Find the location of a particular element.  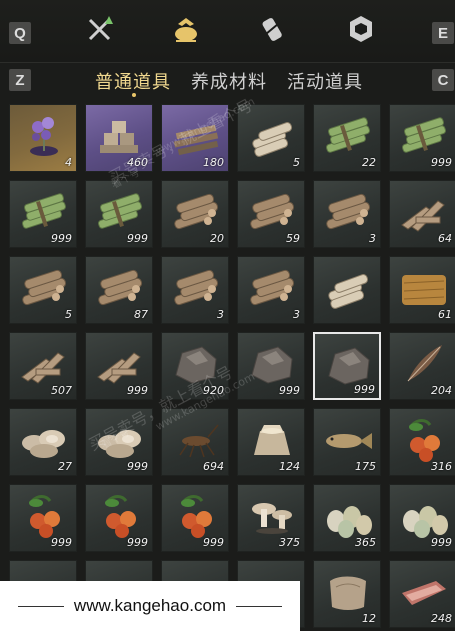

inventory-slot is located at coordinates (347, 290).